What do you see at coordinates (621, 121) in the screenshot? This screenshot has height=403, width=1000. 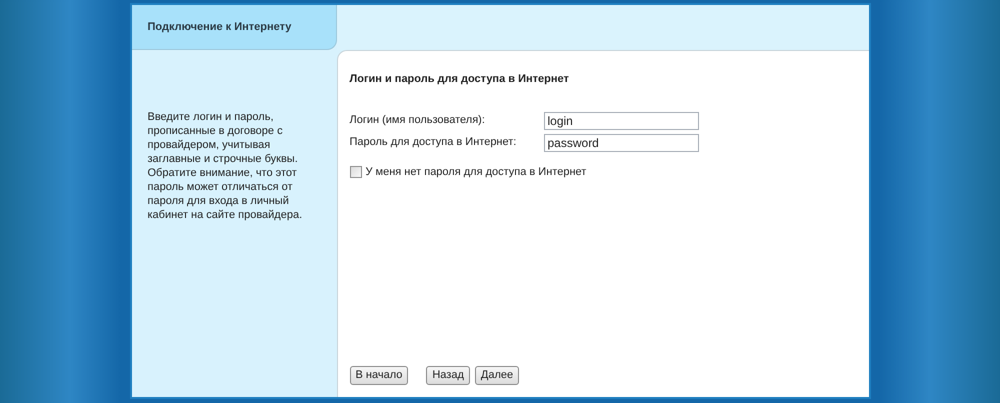 I see `text-field: login` at bounding box center [621, 121].